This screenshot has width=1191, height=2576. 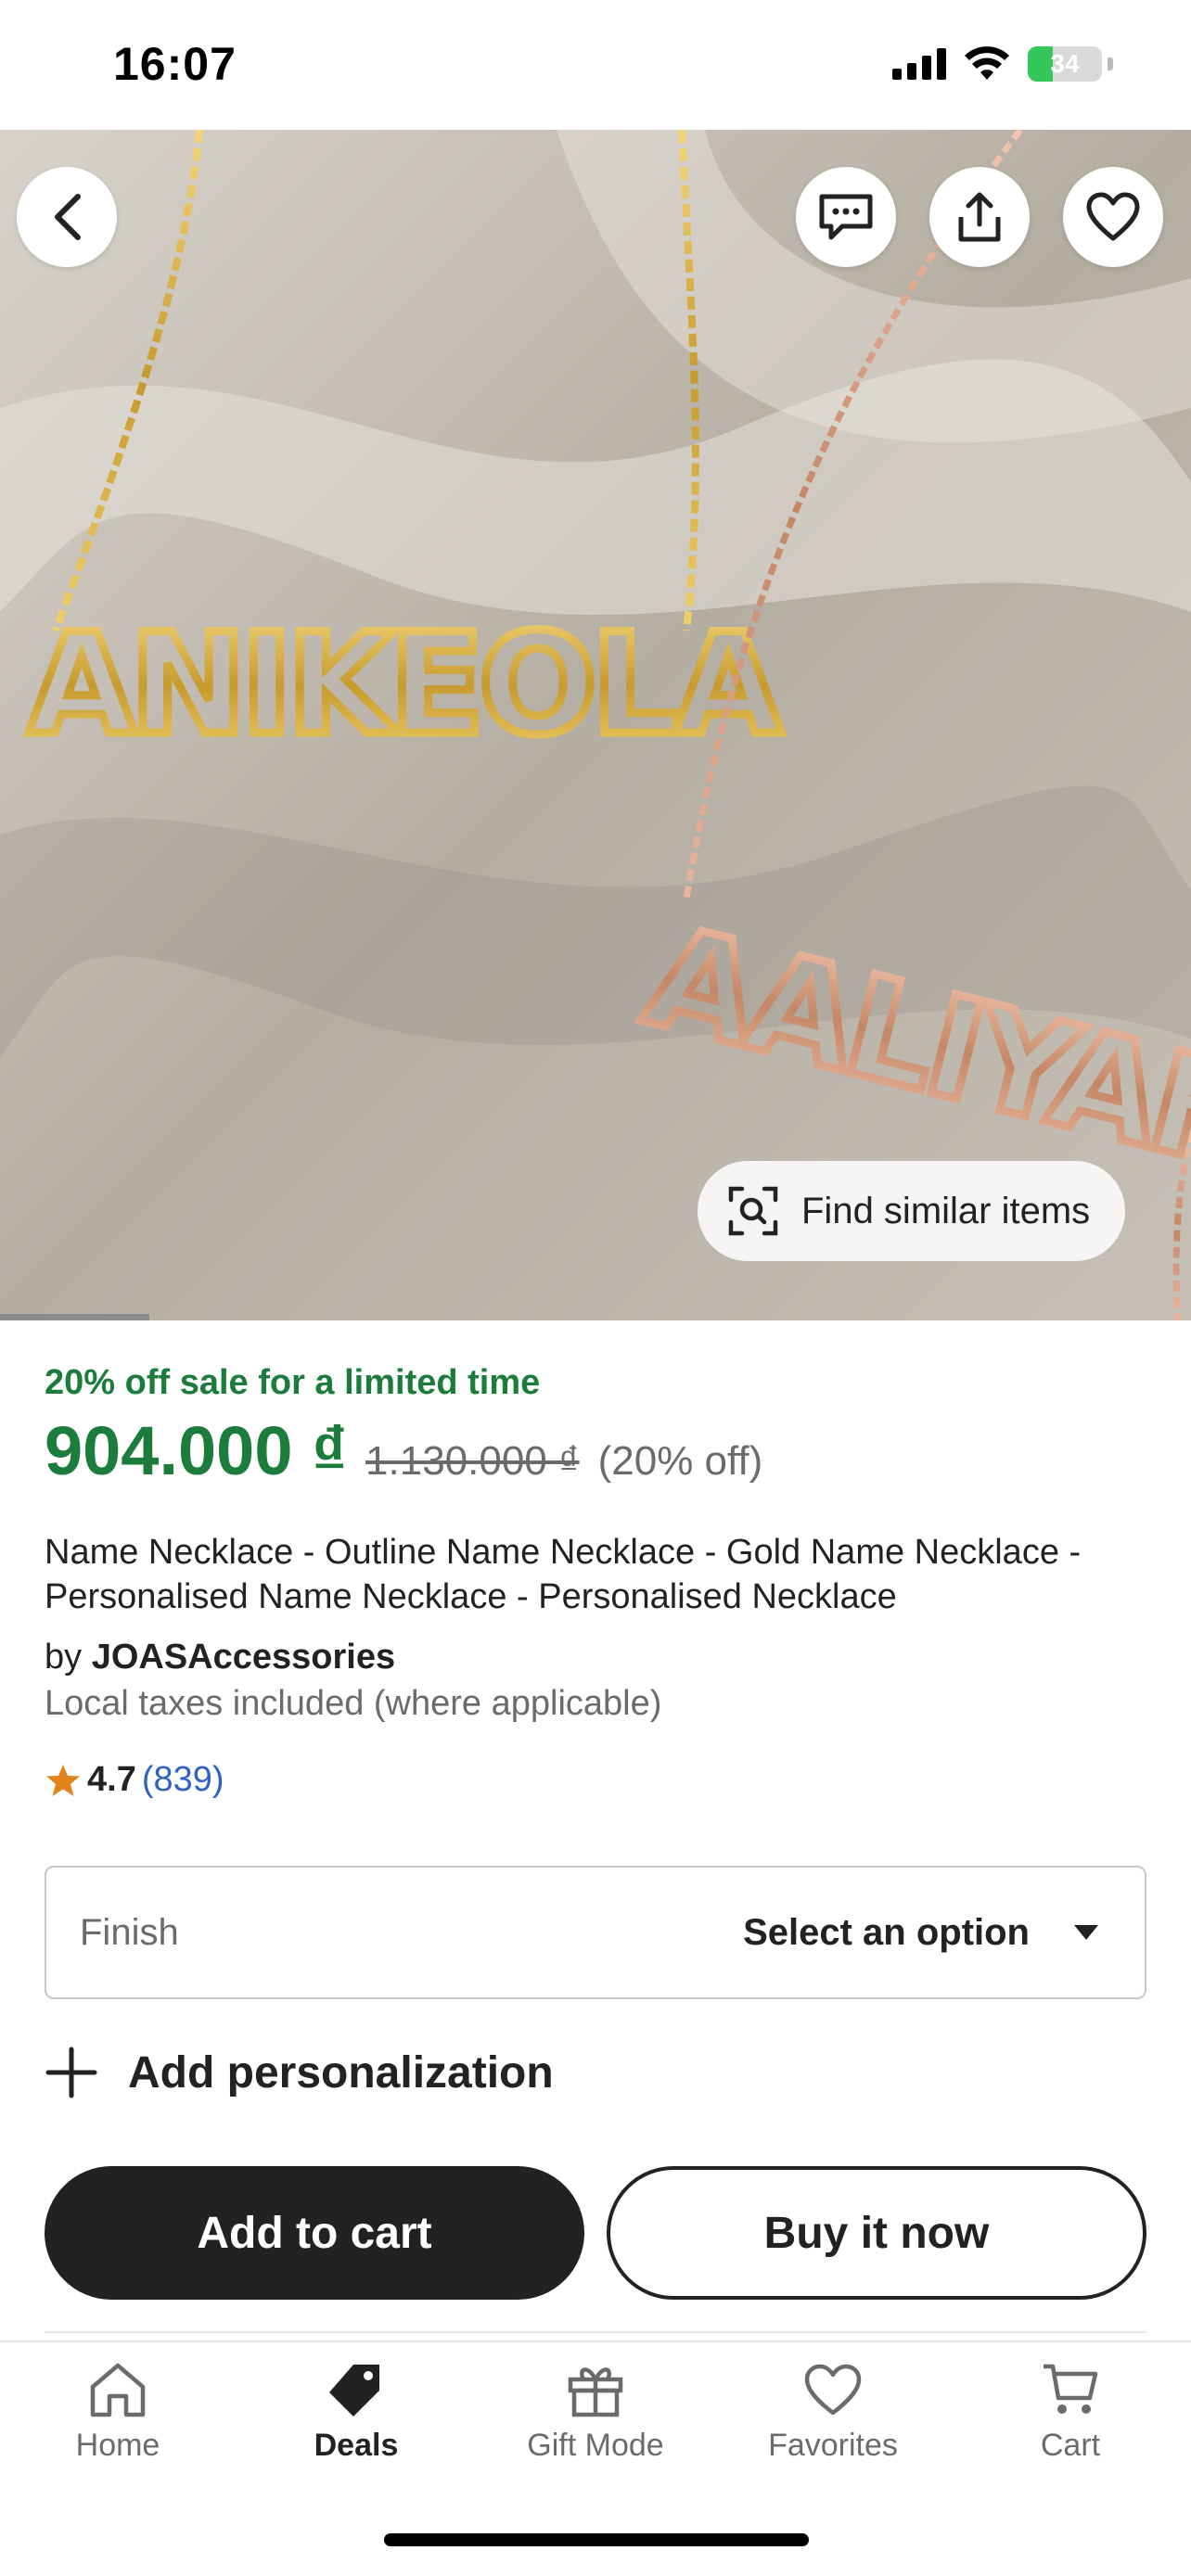 What do you see at coordinates (1070, 2446) in the screenshot?
I see `tab-cart-label: Cart` at bounding box center [1070, 2446].